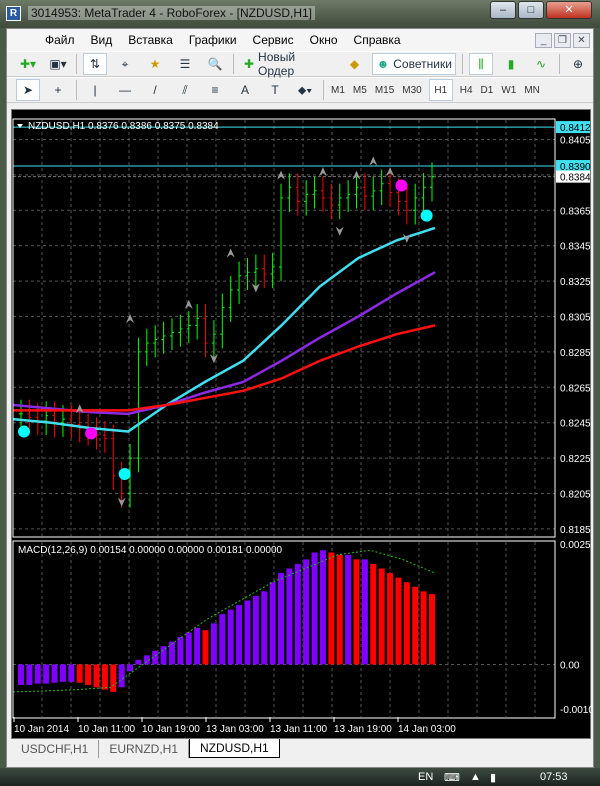 This screenshot has width=600, height=786. I want to click on price-tick-label: 0.8245, so click(575, 424).